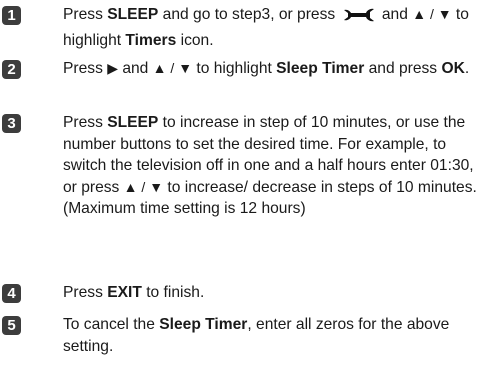 This screenshot has width=479, height=367. I want to click on exit-button-label: EXIT, so click(124, 292).